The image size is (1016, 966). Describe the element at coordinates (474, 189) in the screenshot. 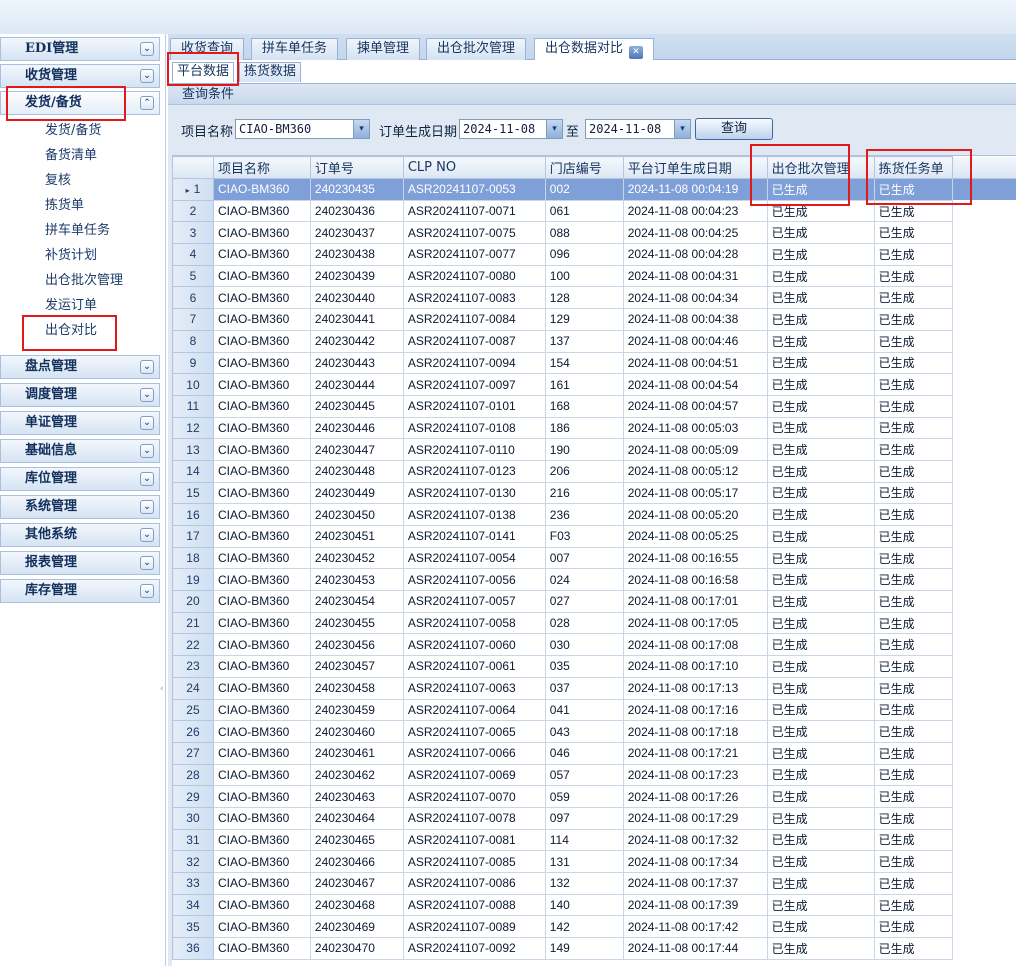

I see `grid-cell-clp-no: ASR20241107-0053` at that location.